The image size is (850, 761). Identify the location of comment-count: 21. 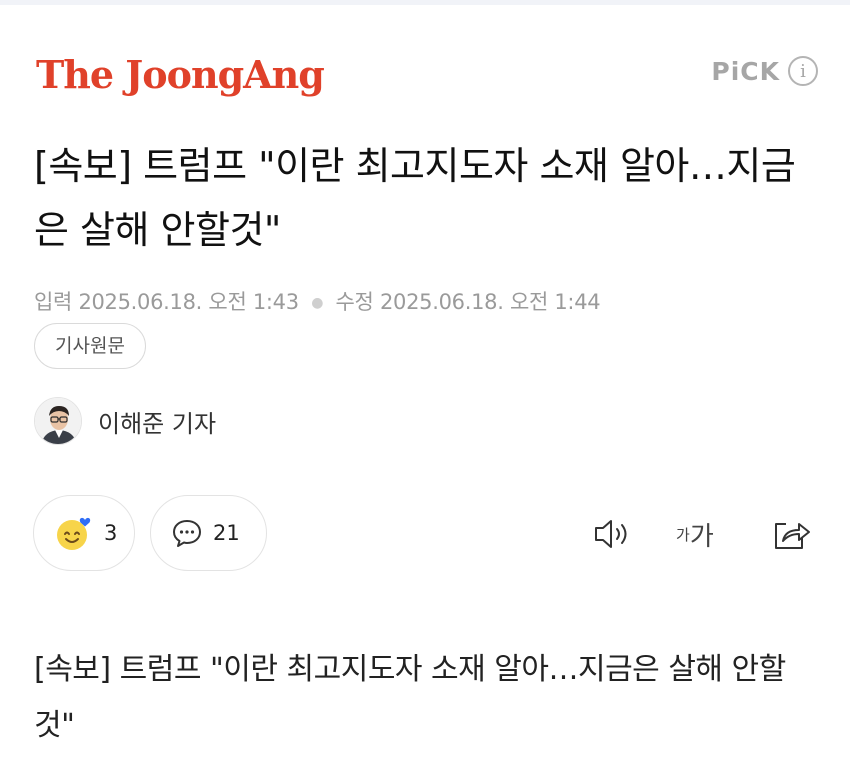
(226, 533).